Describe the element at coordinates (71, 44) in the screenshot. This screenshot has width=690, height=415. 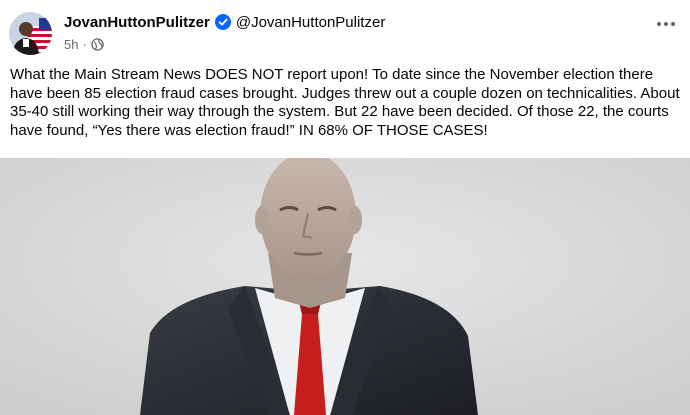
I see `post-timestamp: 5h` at that location.